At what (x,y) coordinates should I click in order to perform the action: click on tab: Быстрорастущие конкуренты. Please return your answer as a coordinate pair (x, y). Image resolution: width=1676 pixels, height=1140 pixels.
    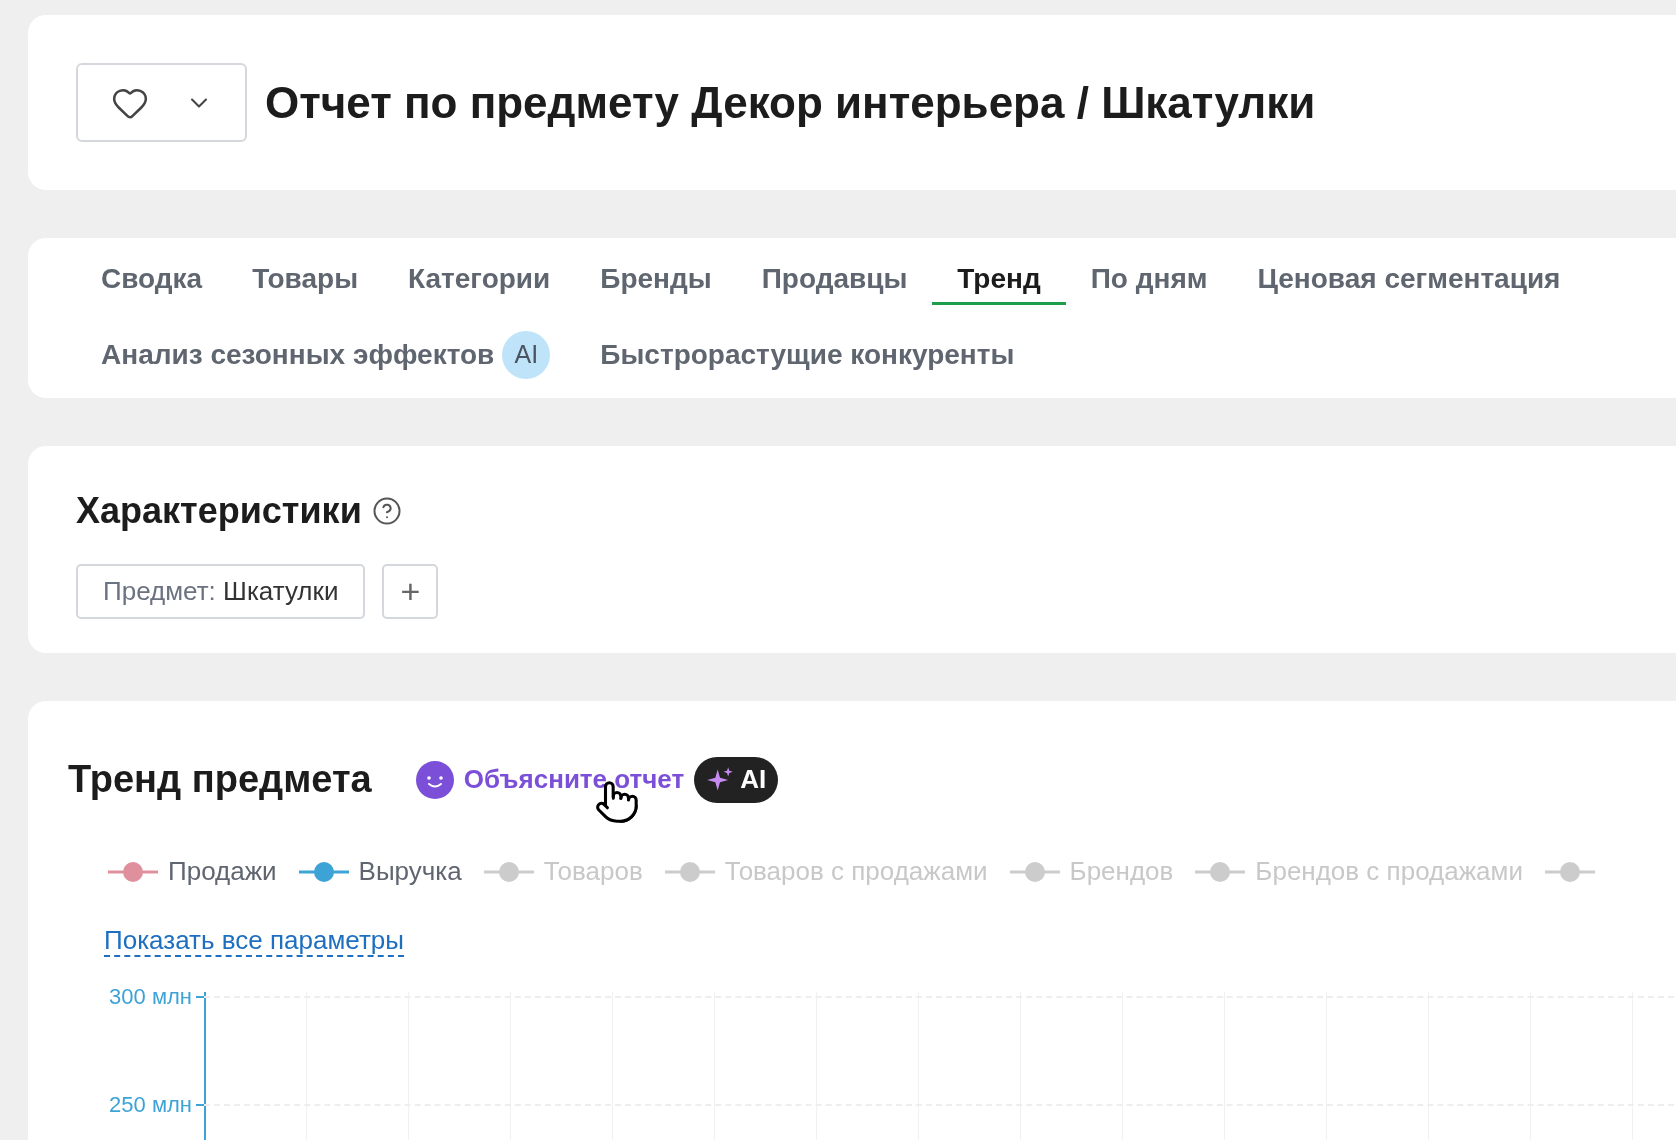
    Looking at the image, I should click on (807, 356).